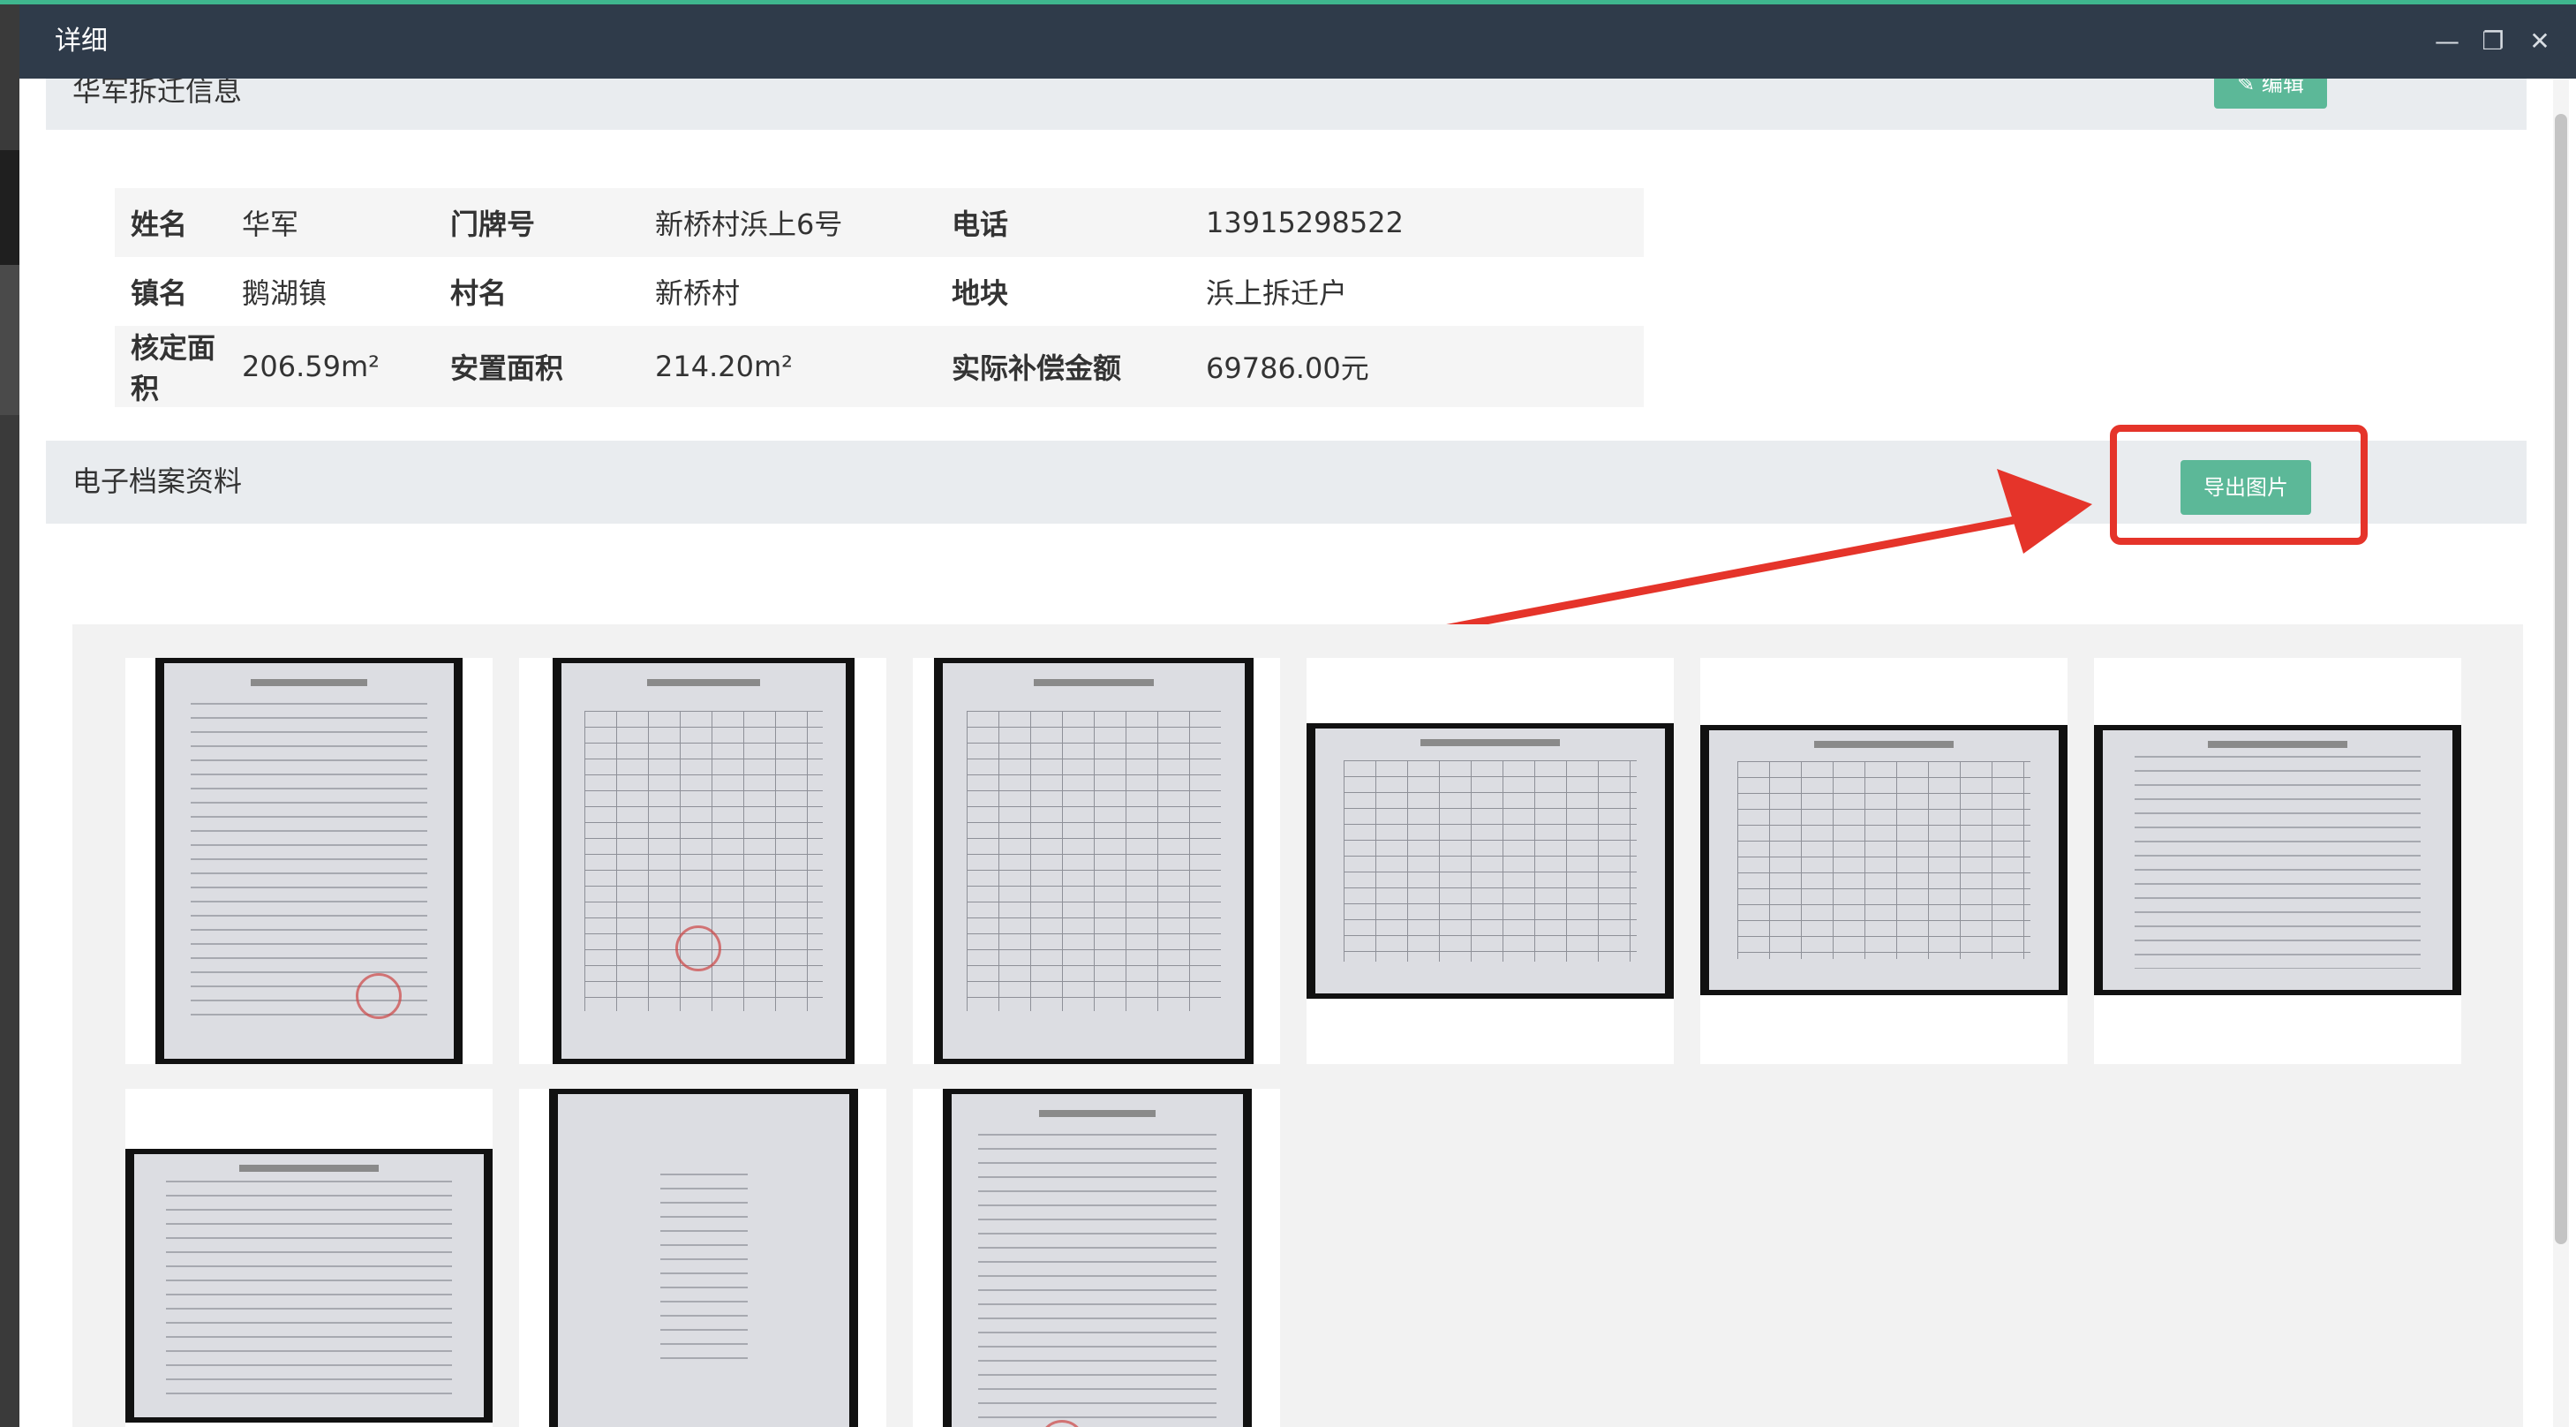 This screenshot has width=2576, height=1427. What do you see at coordinates (2447, 41) in the screenshot?
I see `minimize-icon: —` at bounding box center [2447, 41].